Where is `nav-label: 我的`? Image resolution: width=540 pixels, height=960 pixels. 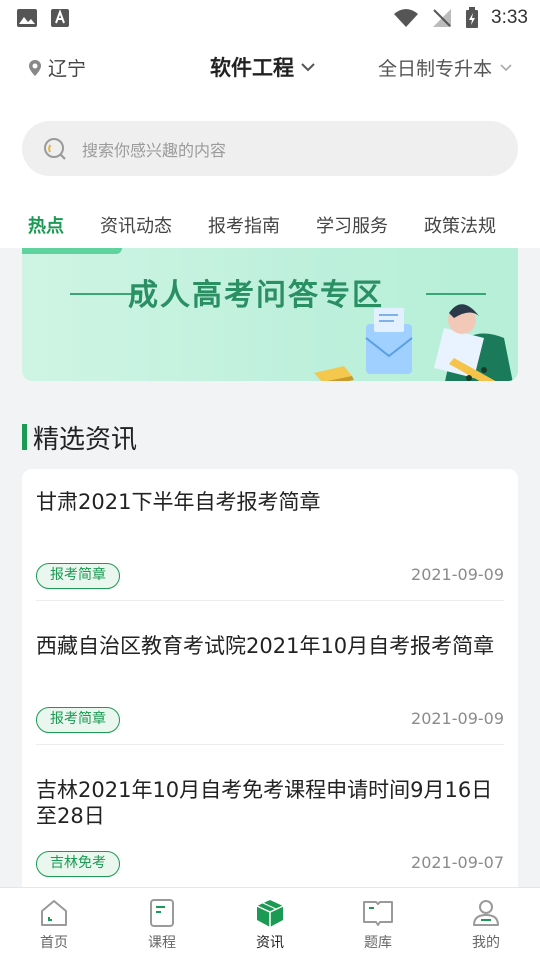 nav-label: 我的 is located at coordinates (486, 943).